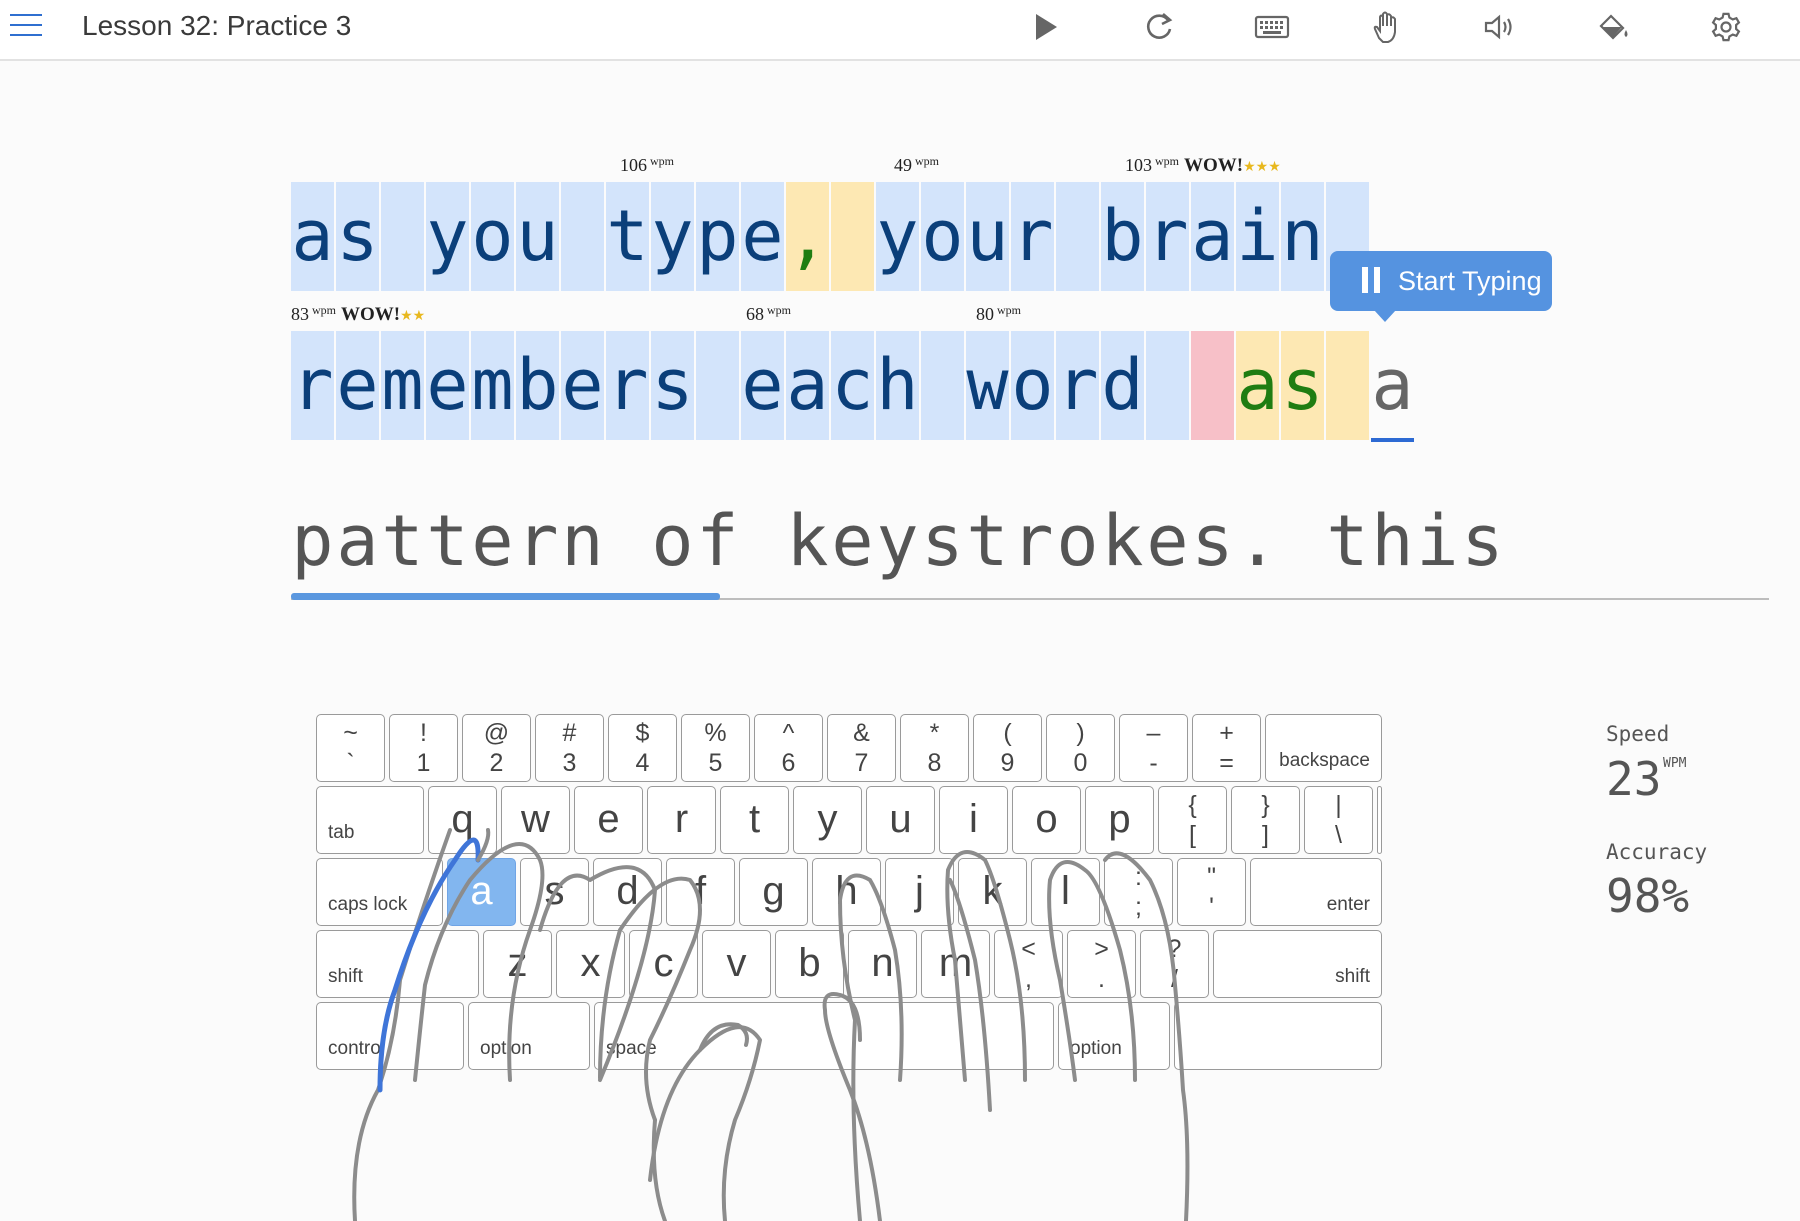 The width and height of the screenshot is (1800, 1221). What do you see at coordinates (916, 164) in the screenshot?
I see `word-speed-label: 49 wpm` at bounding box center [916, 164].